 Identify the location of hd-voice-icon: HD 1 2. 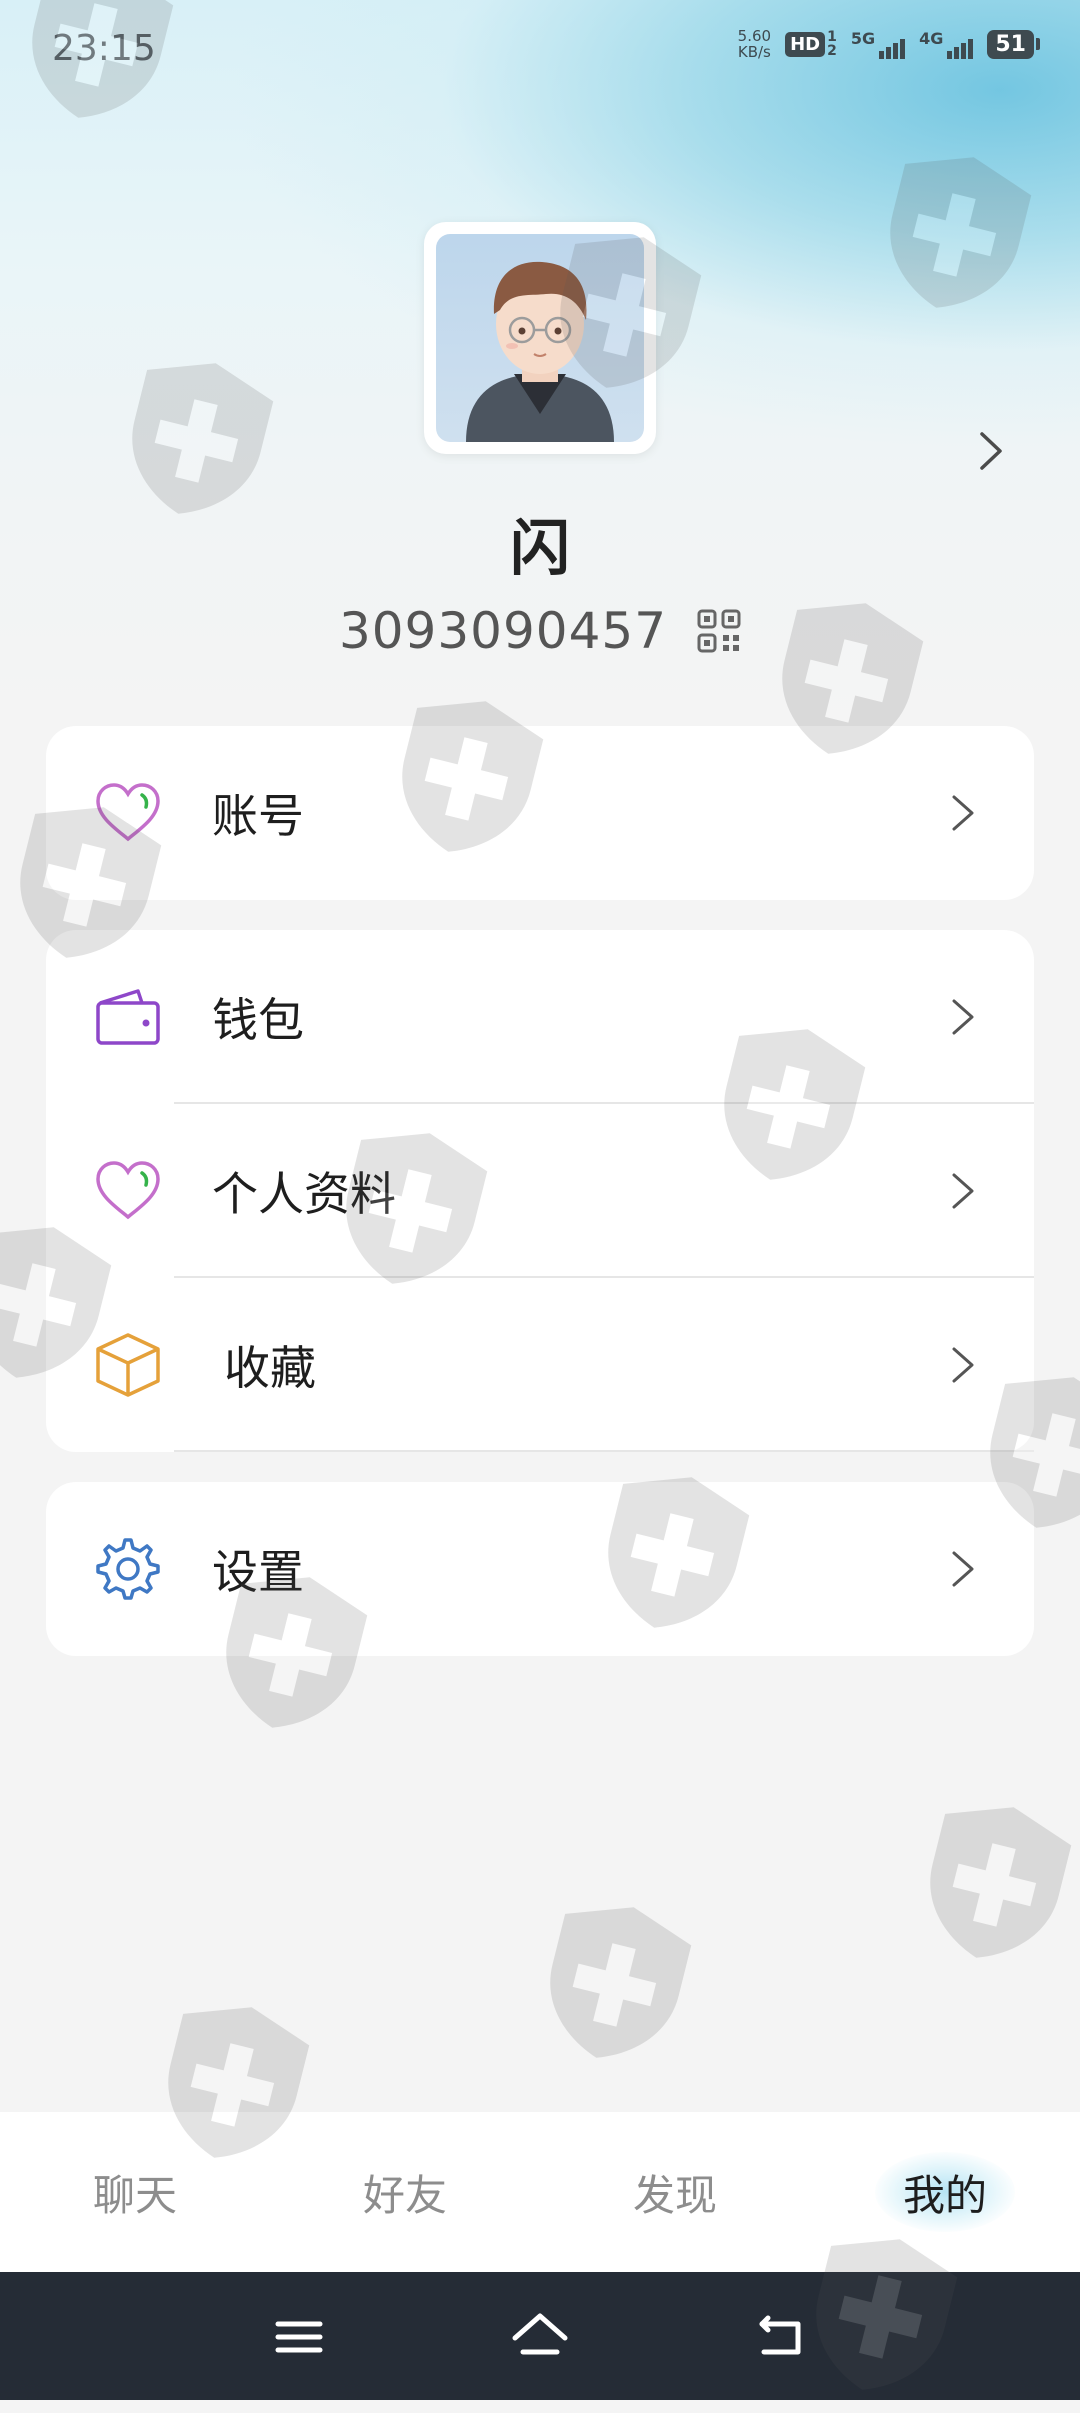
(811, 44).